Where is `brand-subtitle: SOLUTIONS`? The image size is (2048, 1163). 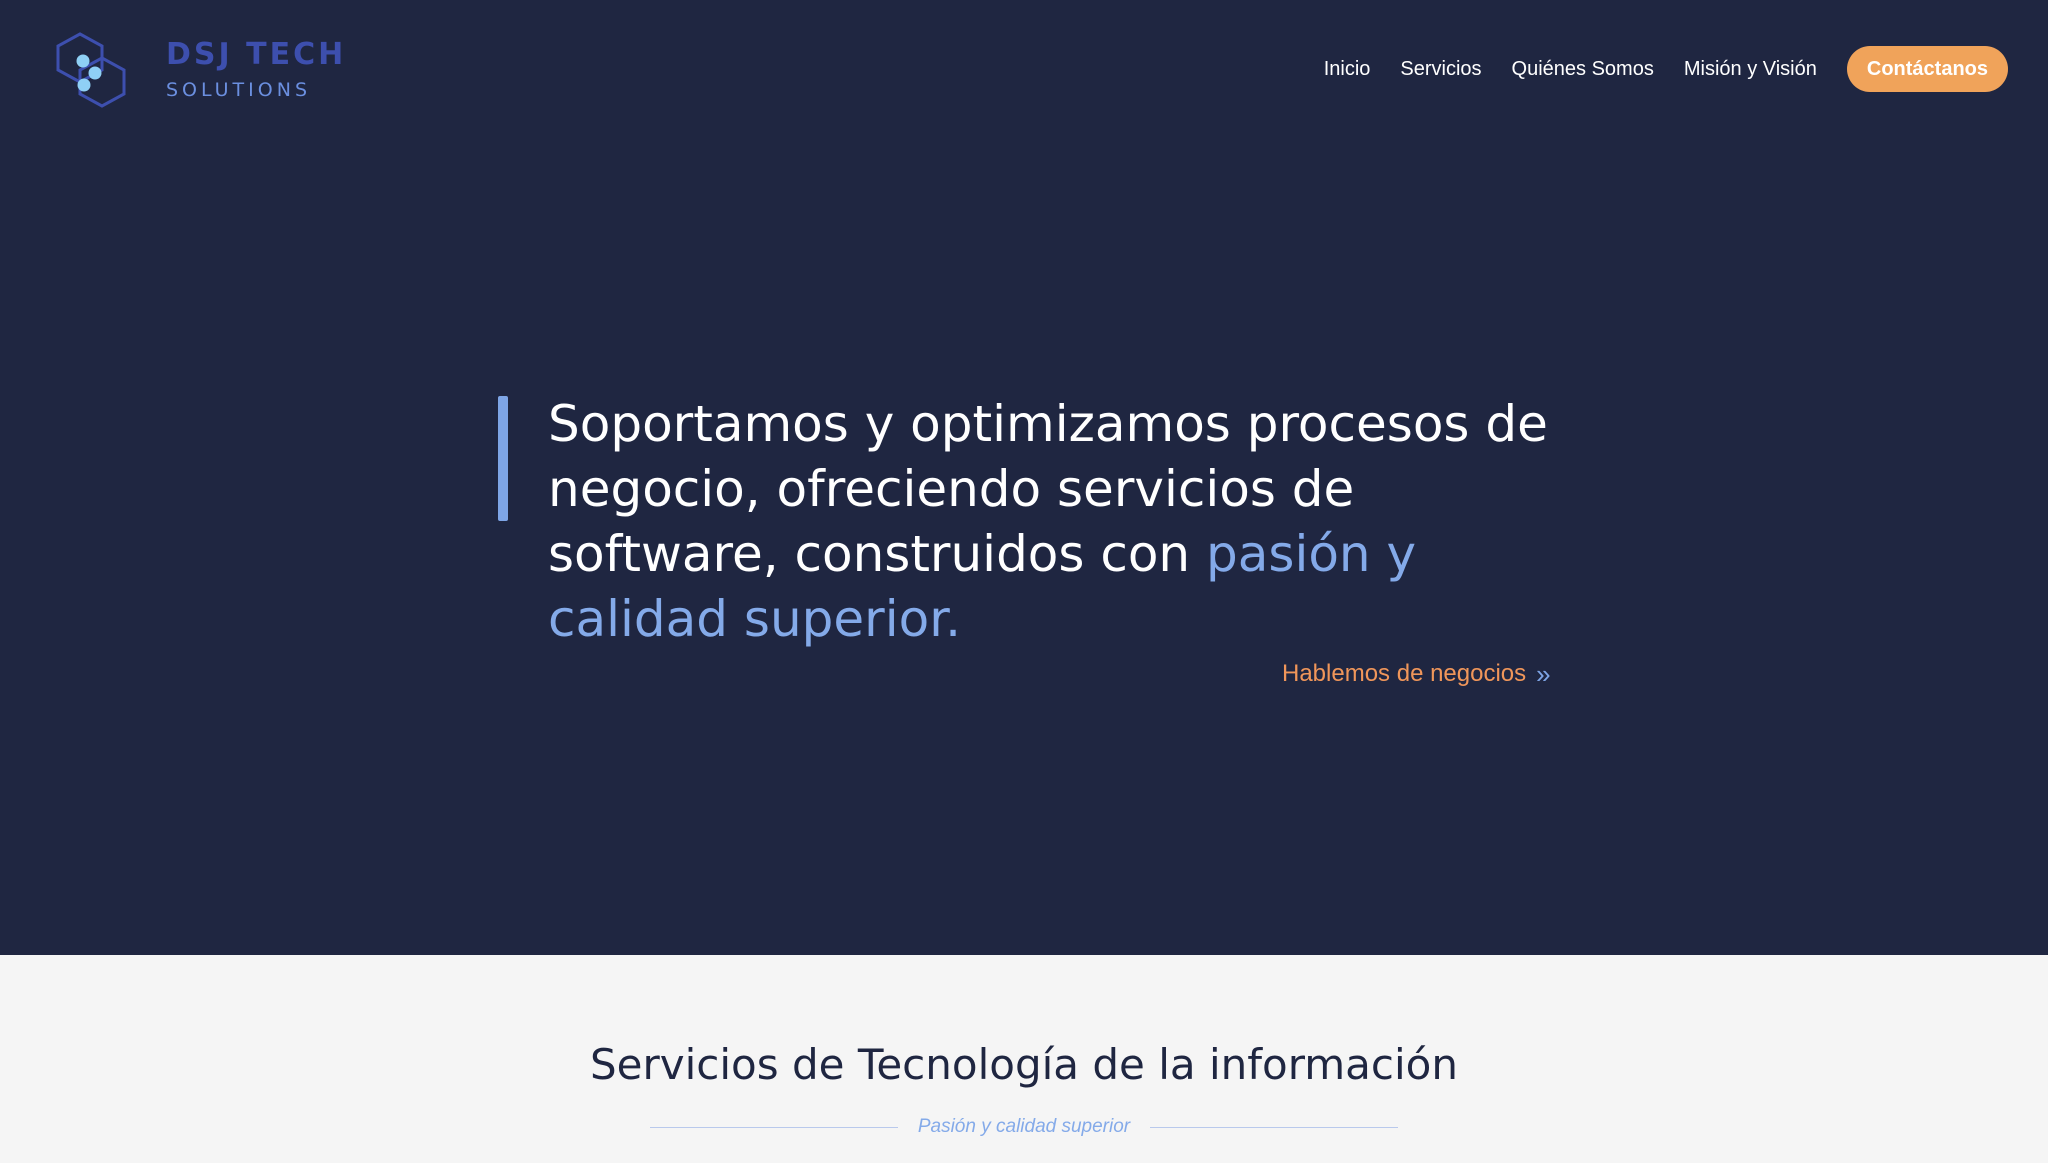 brand-subtitle: SOLUTIONS is located at coordinates (238, 90).